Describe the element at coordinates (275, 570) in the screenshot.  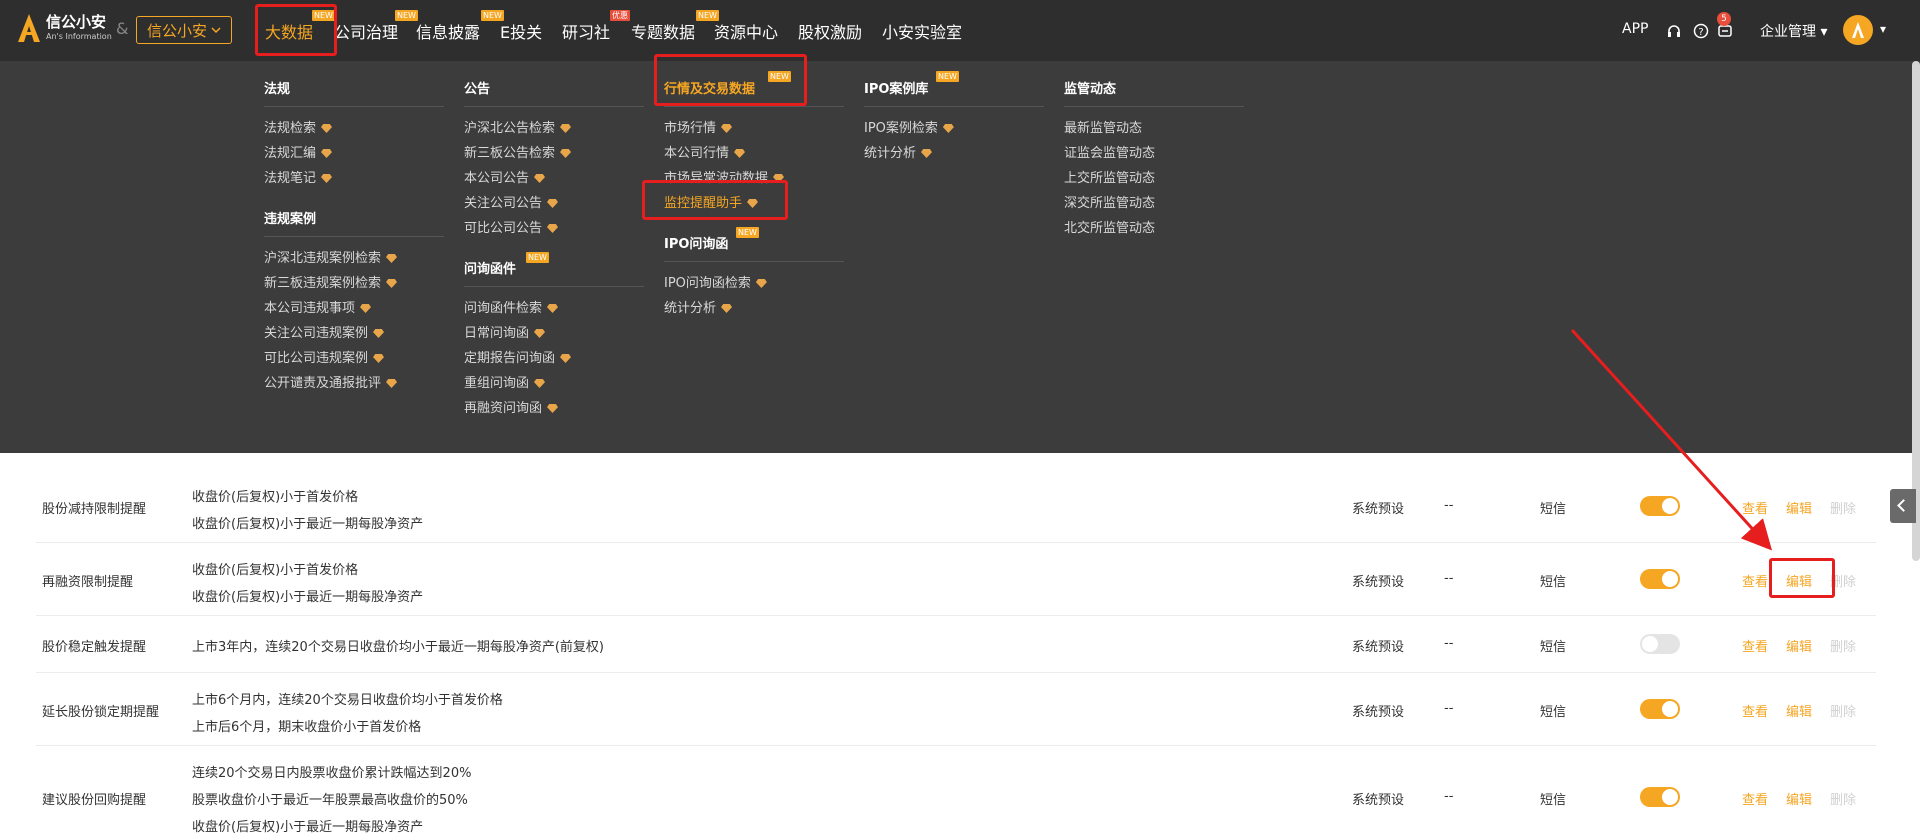
I see `rule-condition: 收盘价(后复权)小于首发价格` at that location.